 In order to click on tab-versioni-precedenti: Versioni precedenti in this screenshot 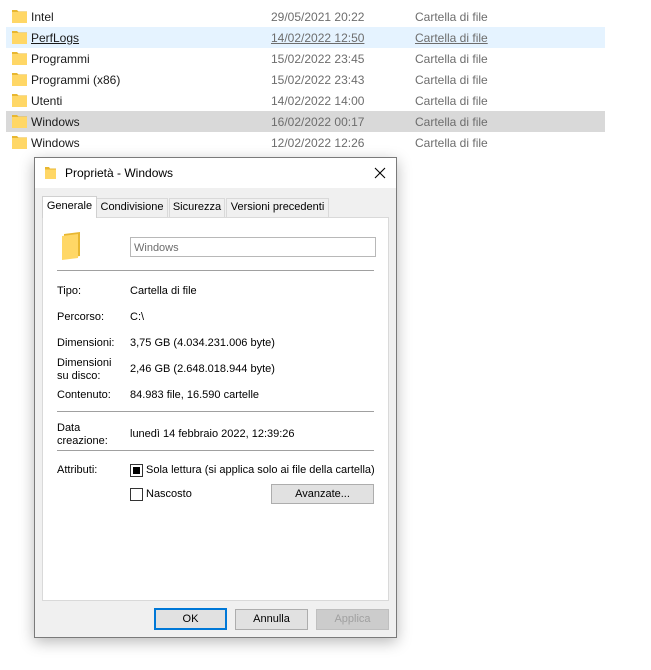, I will do `click(277, 207)`.